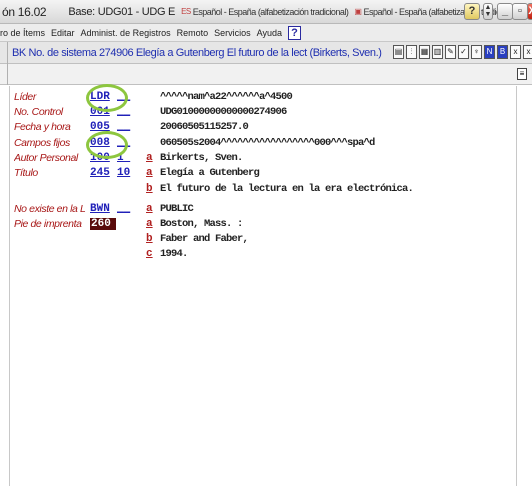 This screenshot has width=532, height=486. Describe the element at coordinates (174, 254) in the screenshot. I see `field-value: 1994.` at that location.